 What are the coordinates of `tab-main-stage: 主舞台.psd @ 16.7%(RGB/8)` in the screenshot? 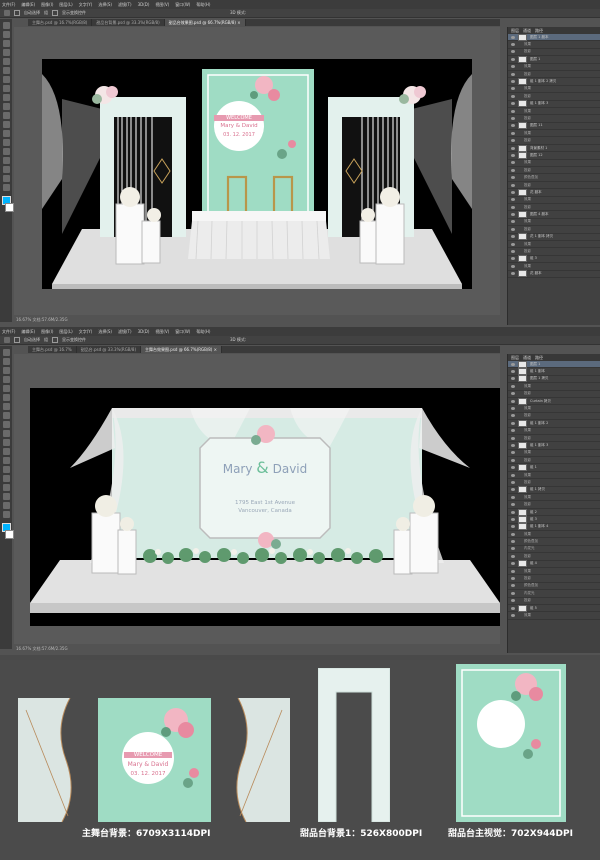 It's located at (60, 22).